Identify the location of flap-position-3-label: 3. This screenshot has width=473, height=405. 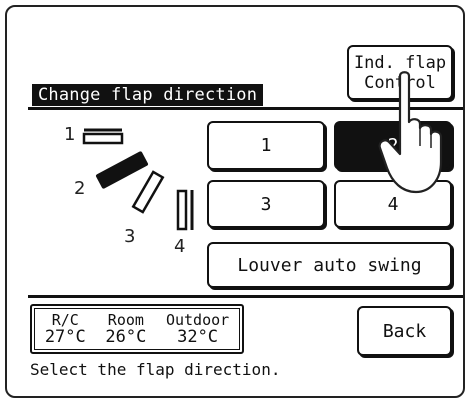
(266, 204).